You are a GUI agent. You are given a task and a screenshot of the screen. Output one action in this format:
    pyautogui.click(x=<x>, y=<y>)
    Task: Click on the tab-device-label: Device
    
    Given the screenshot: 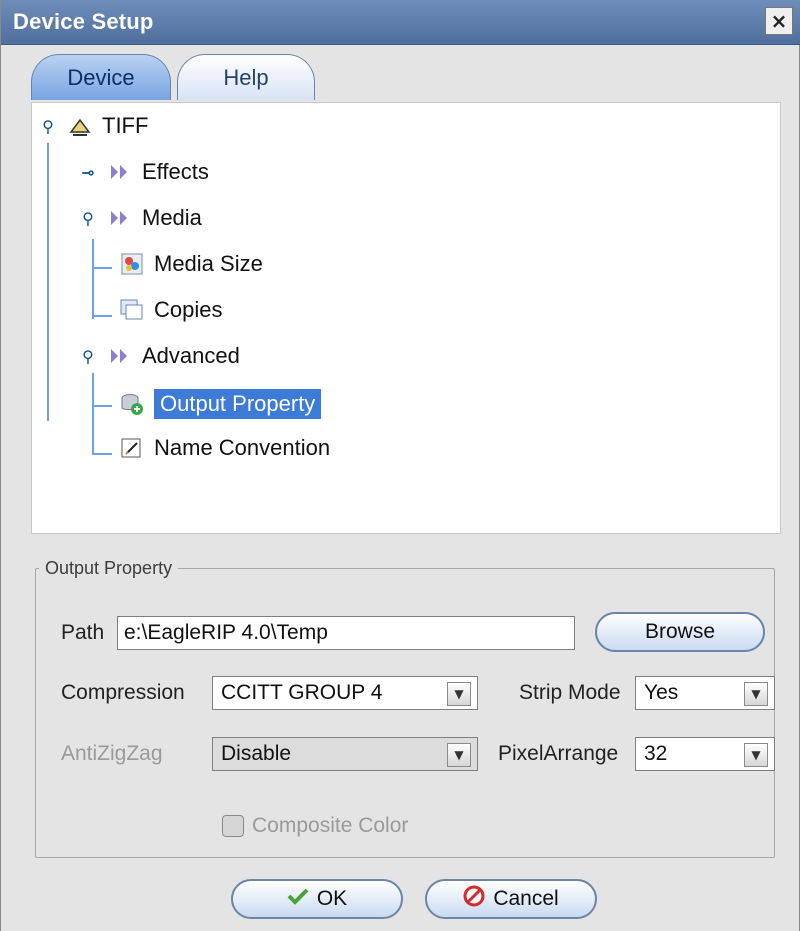 What is the action you would take?
    pyautogui.click(x=101, y=77)
    